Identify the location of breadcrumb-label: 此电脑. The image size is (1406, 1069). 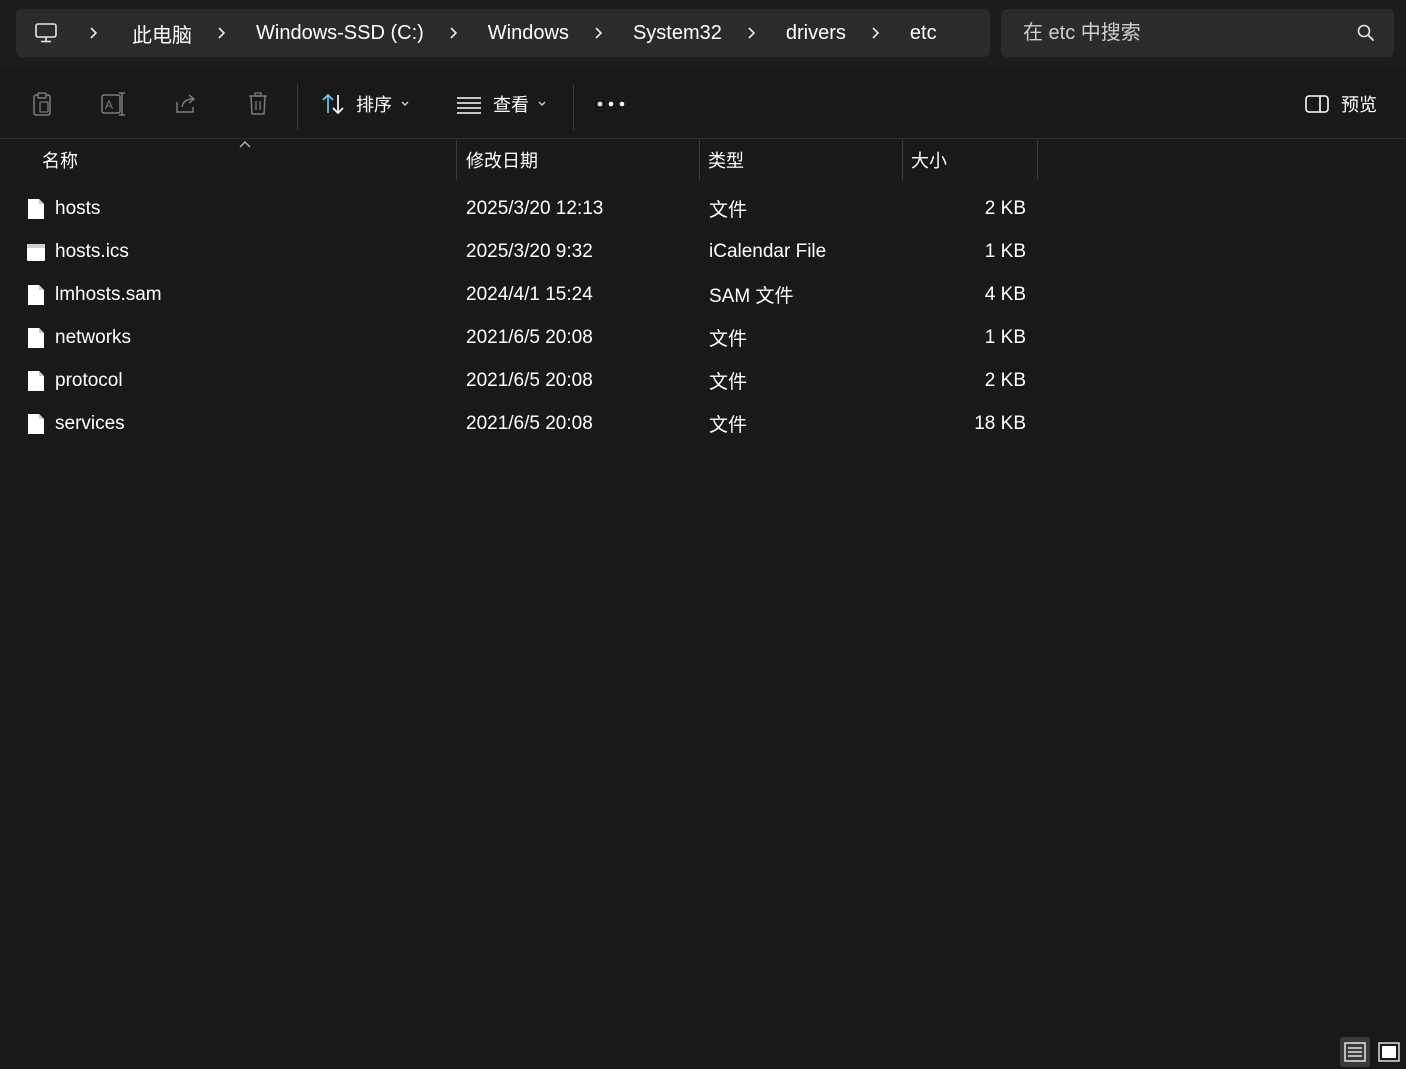
(162, 35).